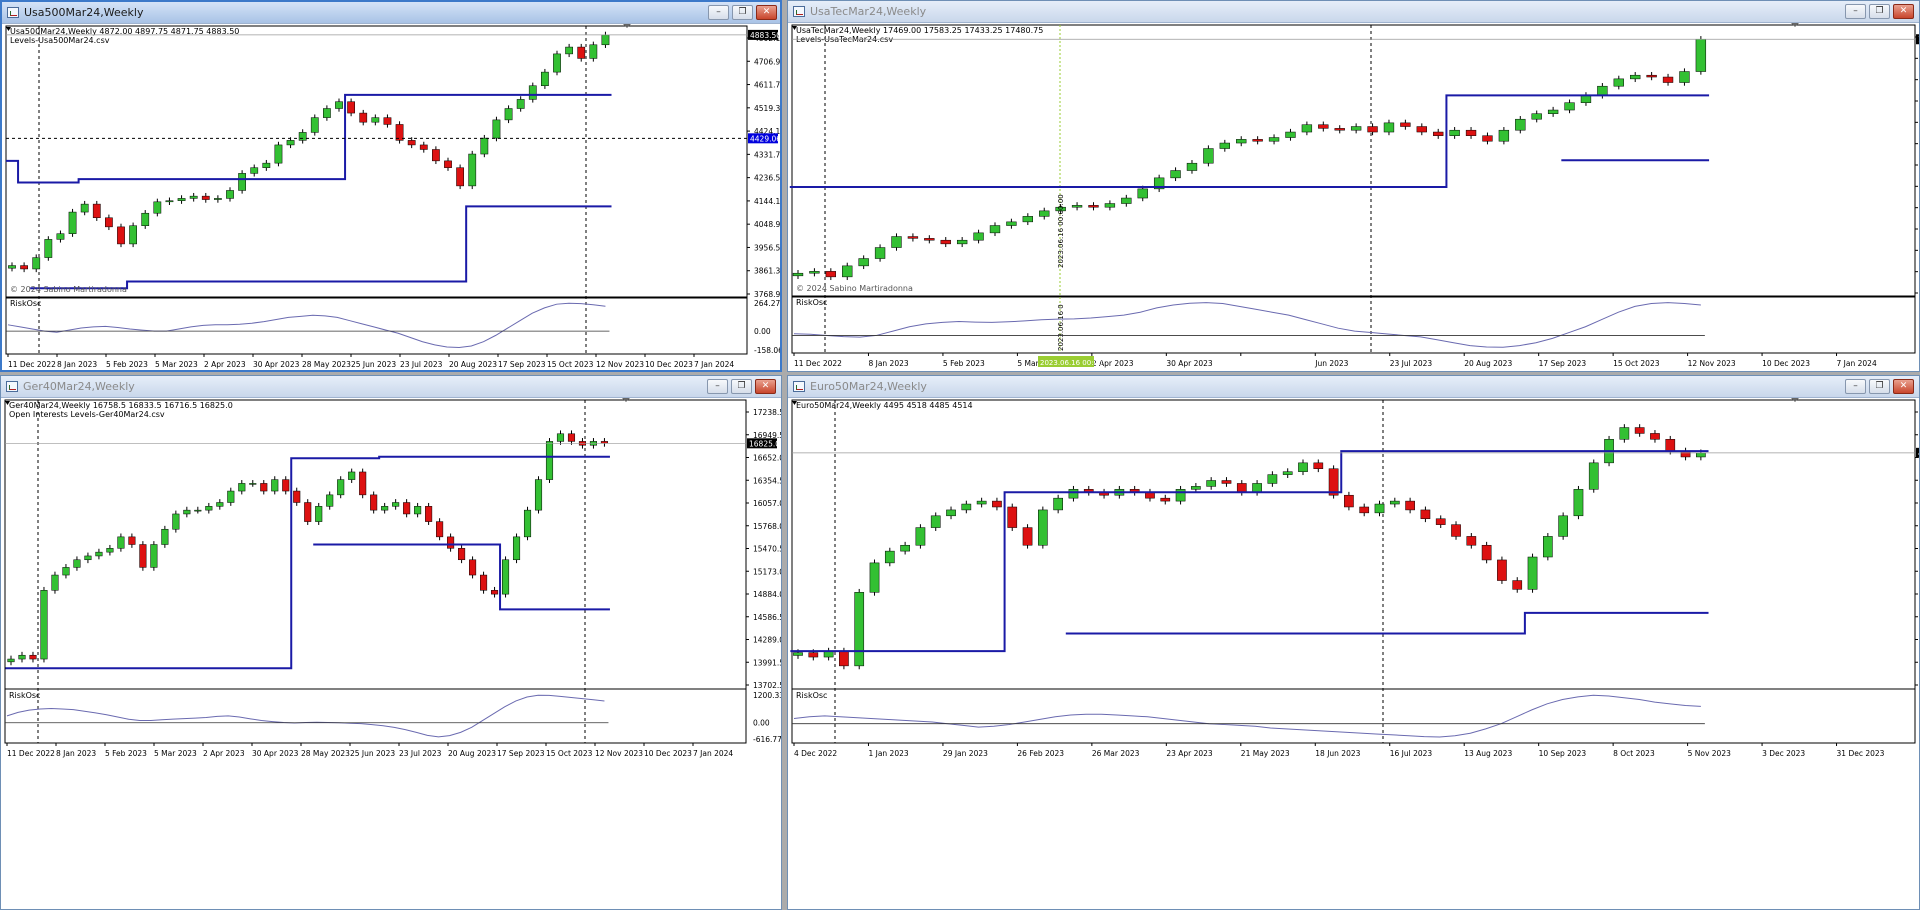 This screenshot has height=910, width=1920. What do you see at coordinates (767, 85) in the screenshot?
I see `price-tick-label: 4611.70` at bounding box center [767, 85].